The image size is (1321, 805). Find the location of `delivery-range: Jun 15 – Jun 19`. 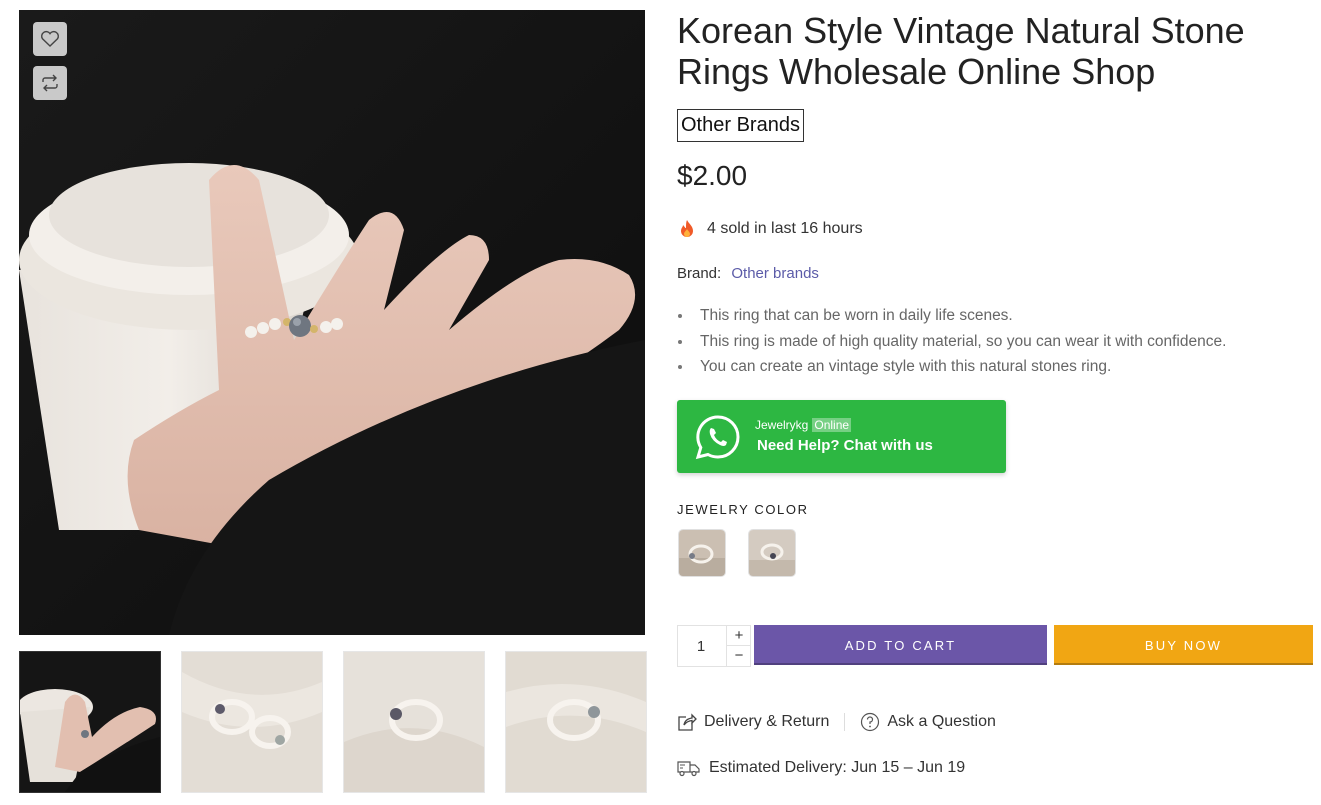

delivery-range: Jun 15 – Jun 19 is located at coordinates (908, 767).